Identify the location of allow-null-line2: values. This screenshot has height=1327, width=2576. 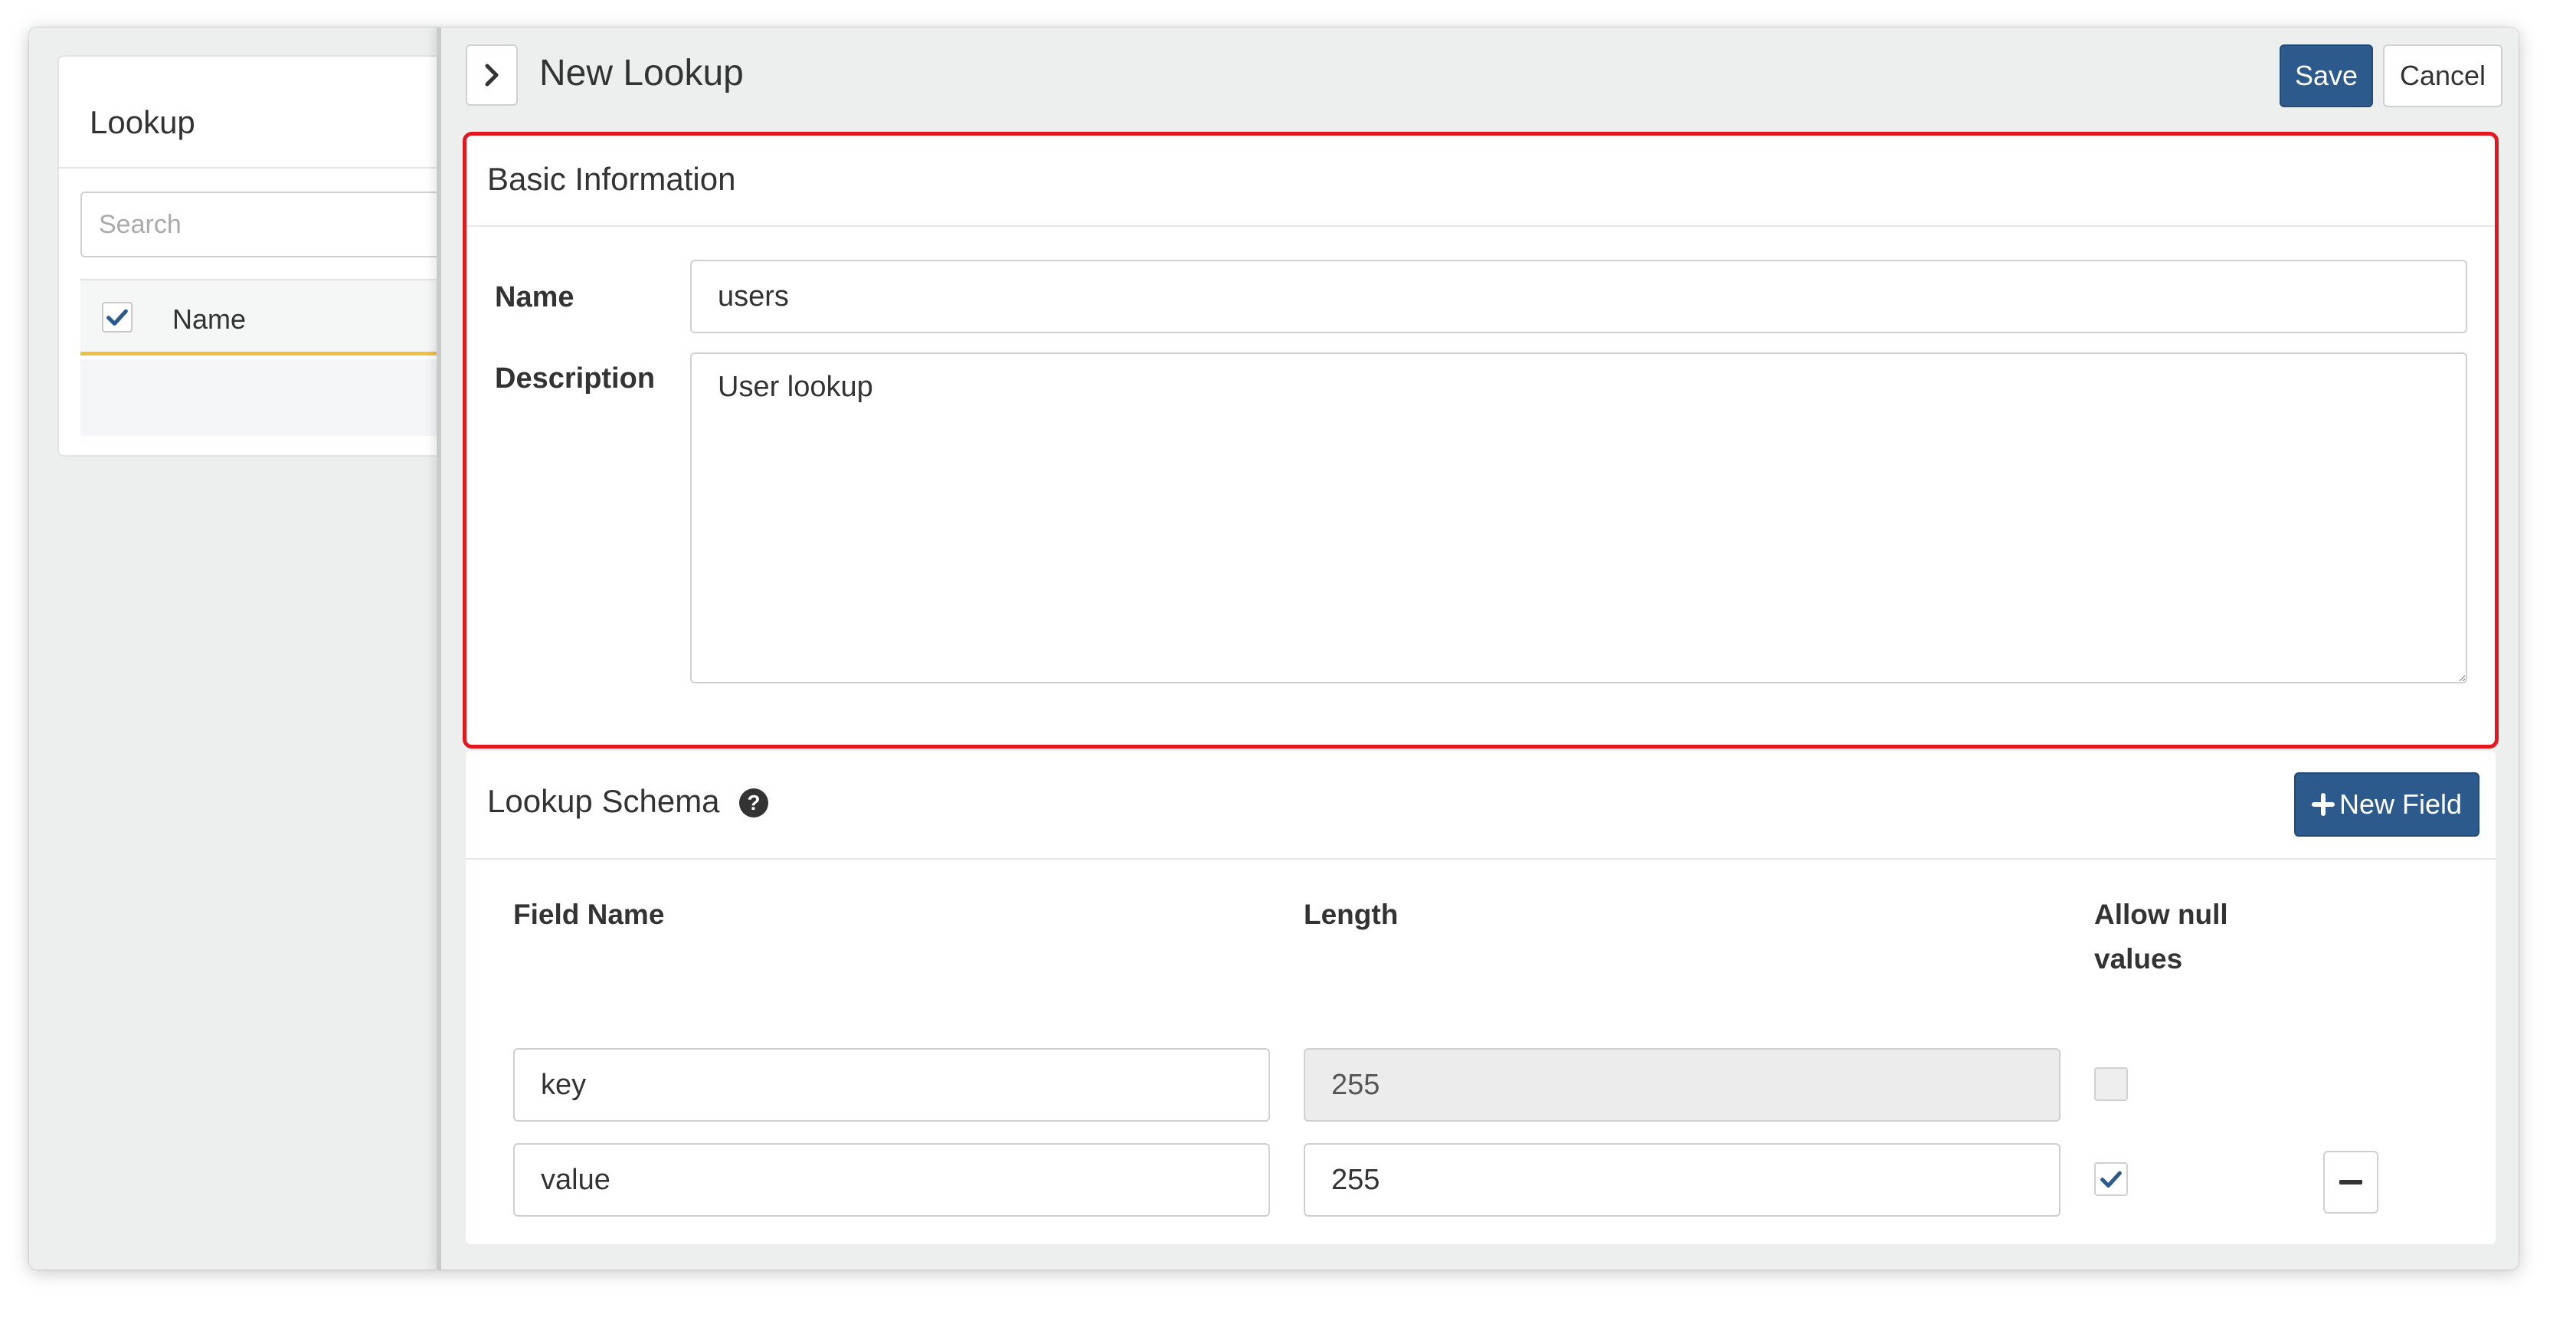
(2138, 959).